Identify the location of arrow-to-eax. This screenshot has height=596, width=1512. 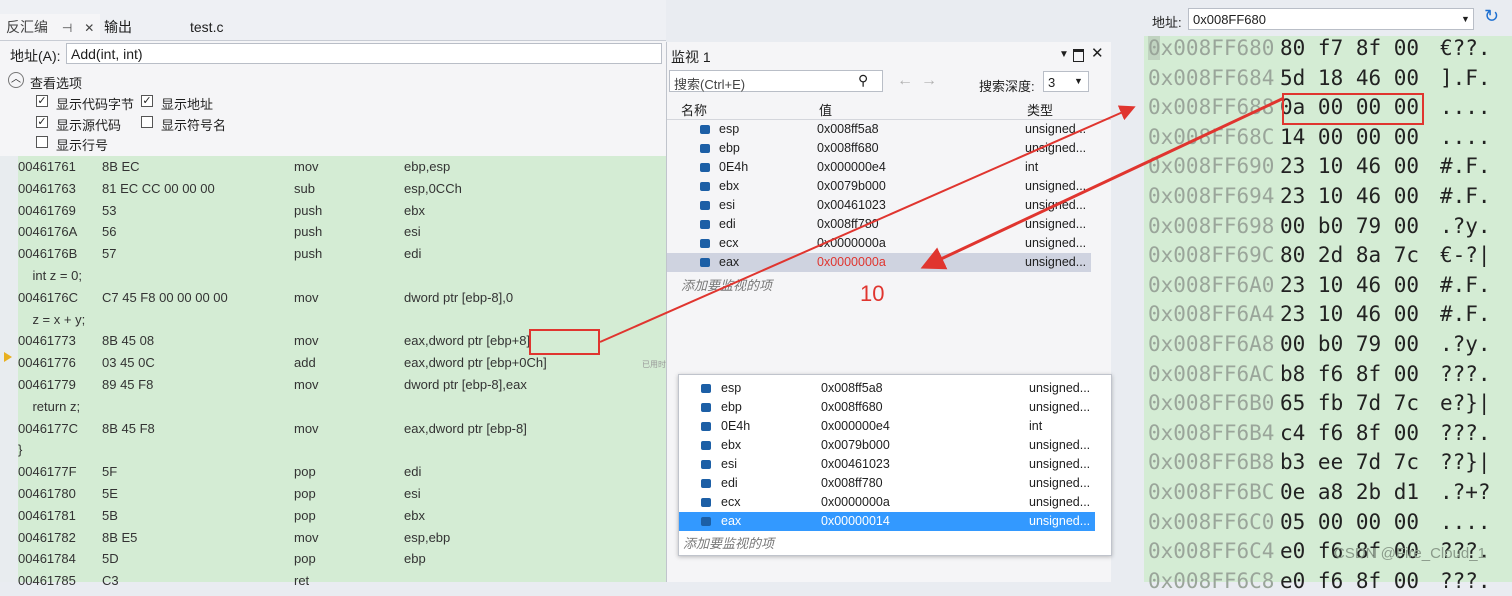
(1102, 183).